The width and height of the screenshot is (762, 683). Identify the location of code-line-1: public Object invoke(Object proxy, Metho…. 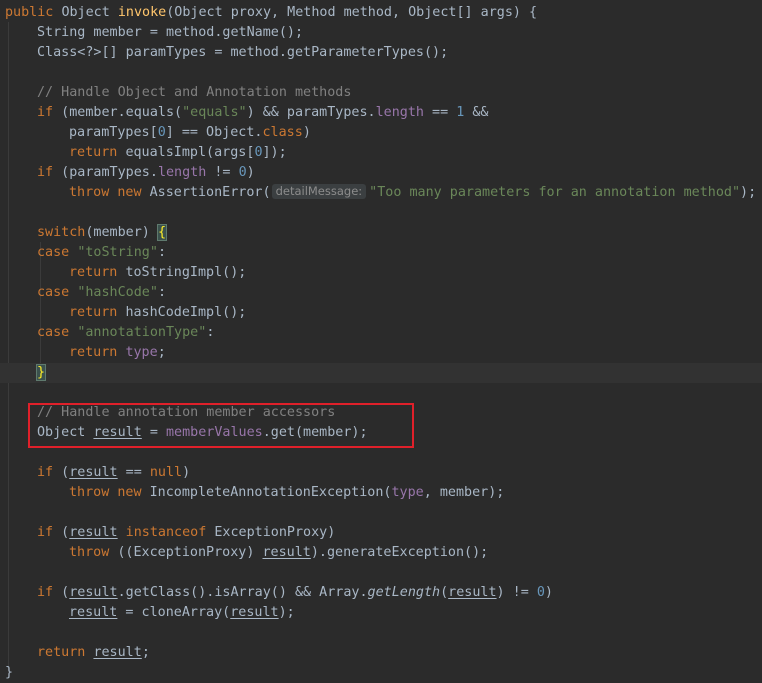
(271, 12).